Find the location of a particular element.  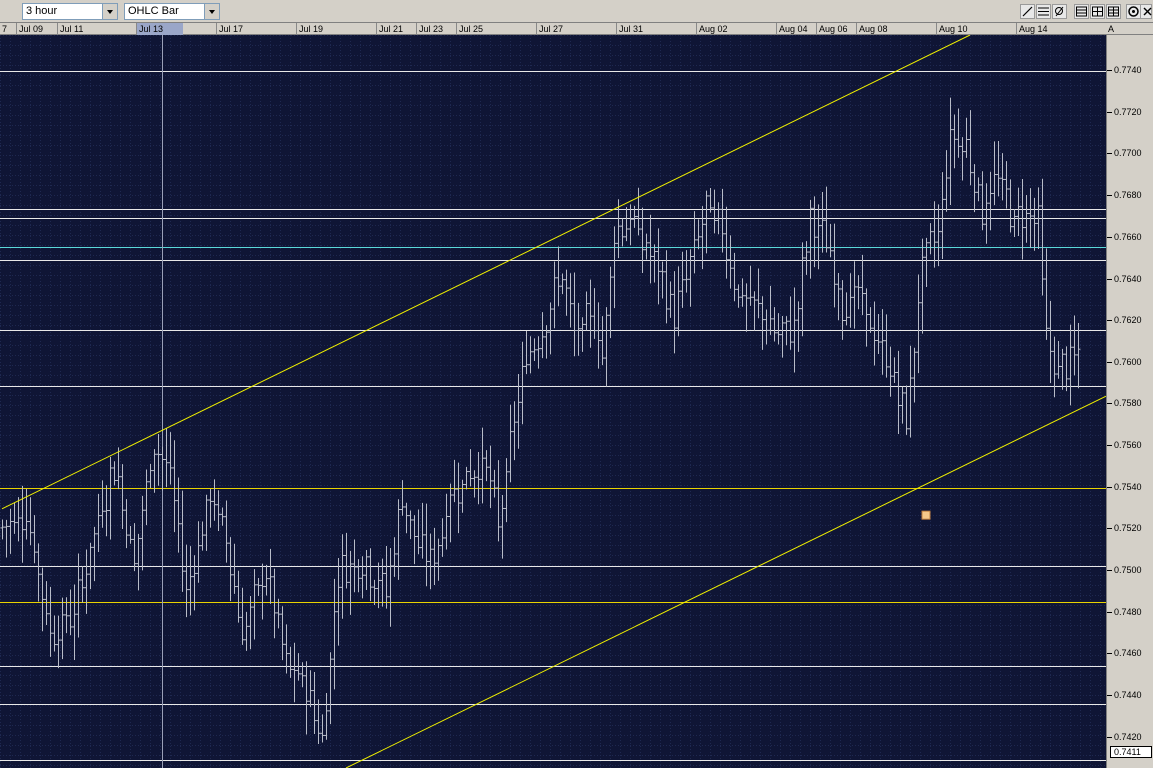

price-label: 0.7560 is located at coordinates (1124, 445).